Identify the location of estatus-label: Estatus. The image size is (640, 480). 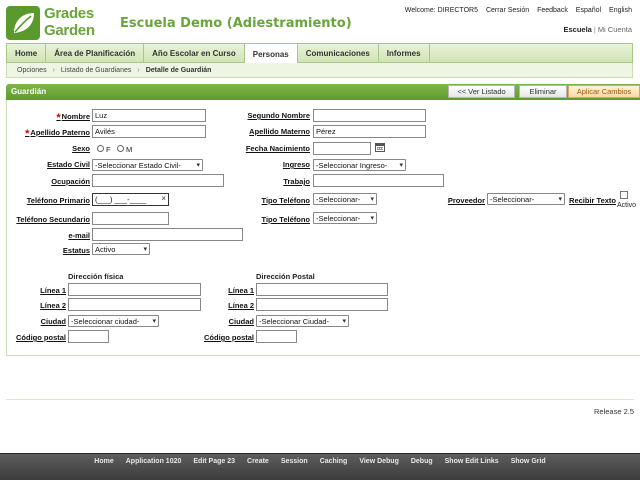
(76, 250).